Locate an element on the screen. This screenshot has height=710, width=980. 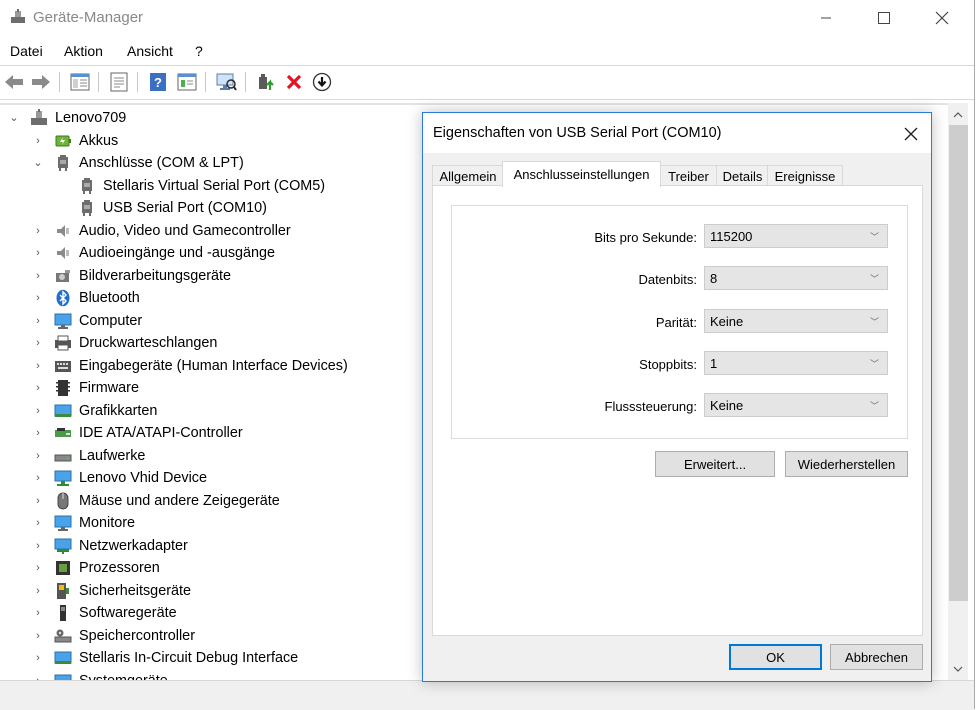
display-adapter-icon is located at coordinates (63, 411).